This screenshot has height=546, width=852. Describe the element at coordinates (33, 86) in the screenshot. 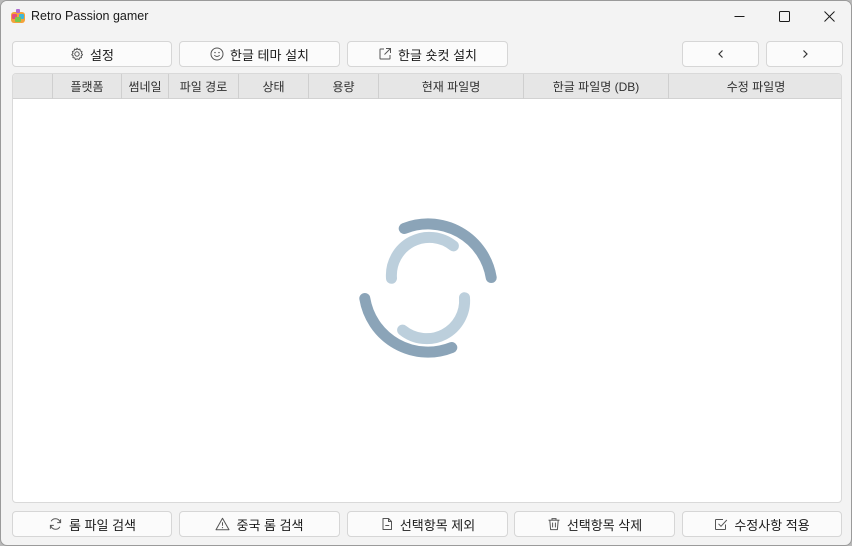

I see `column-header-select` at that location.